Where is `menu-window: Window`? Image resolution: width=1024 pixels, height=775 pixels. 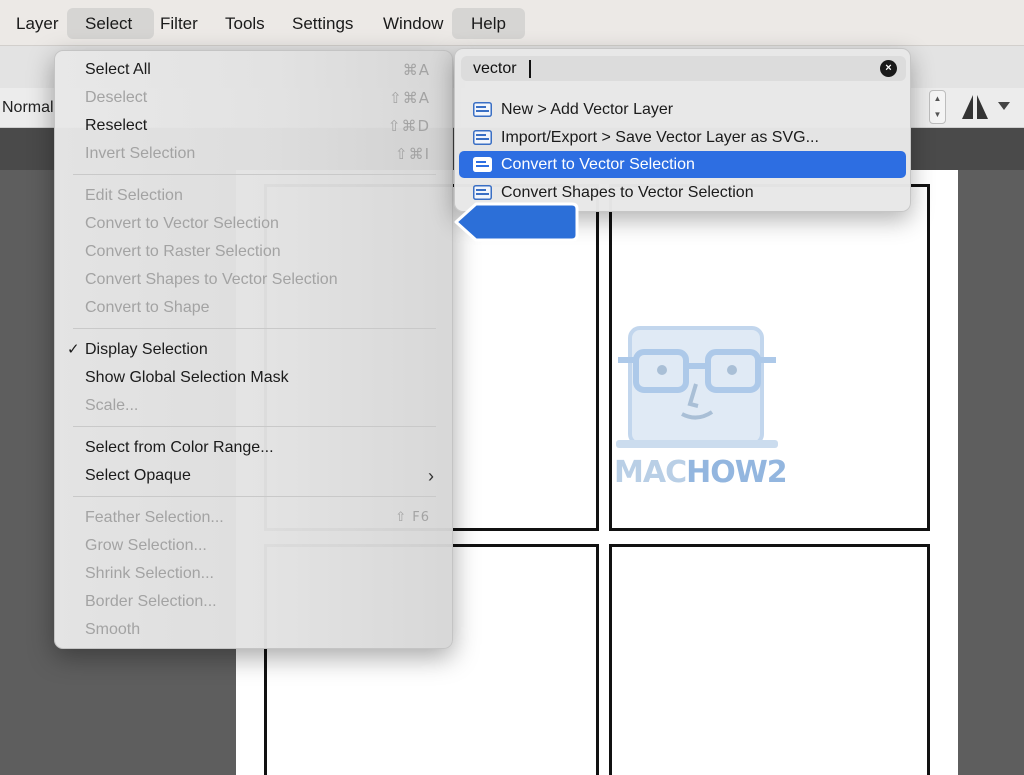
menu-window: Window is located at coordinates (418, 23).